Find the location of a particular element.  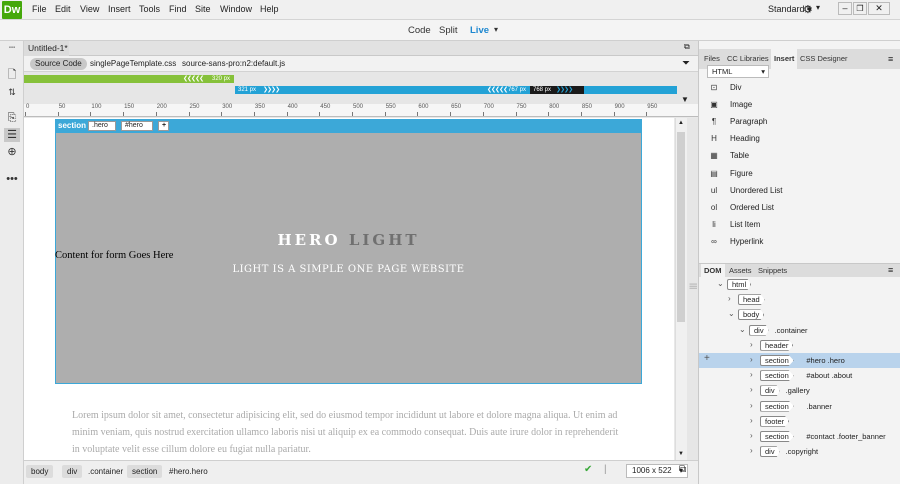

dom-tag: footer is located at coordinates (775, 421).